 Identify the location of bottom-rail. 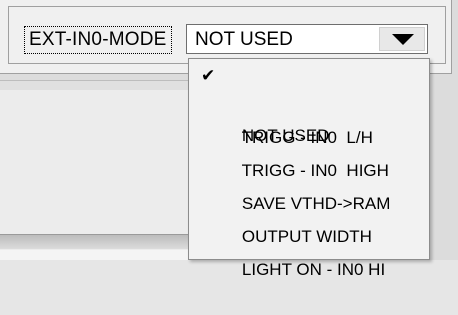
(95, 255).